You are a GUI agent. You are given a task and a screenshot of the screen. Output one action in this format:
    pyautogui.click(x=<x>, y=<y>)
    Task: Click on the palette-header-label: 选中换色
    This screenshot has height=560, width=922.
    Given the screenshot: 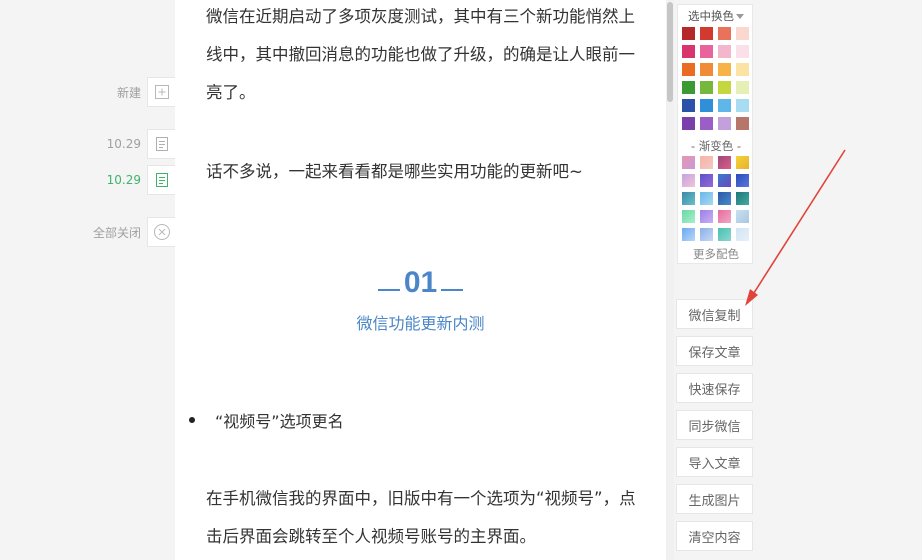 What is the action you would take?
    pyautogui.click(x=711, y=16)
    